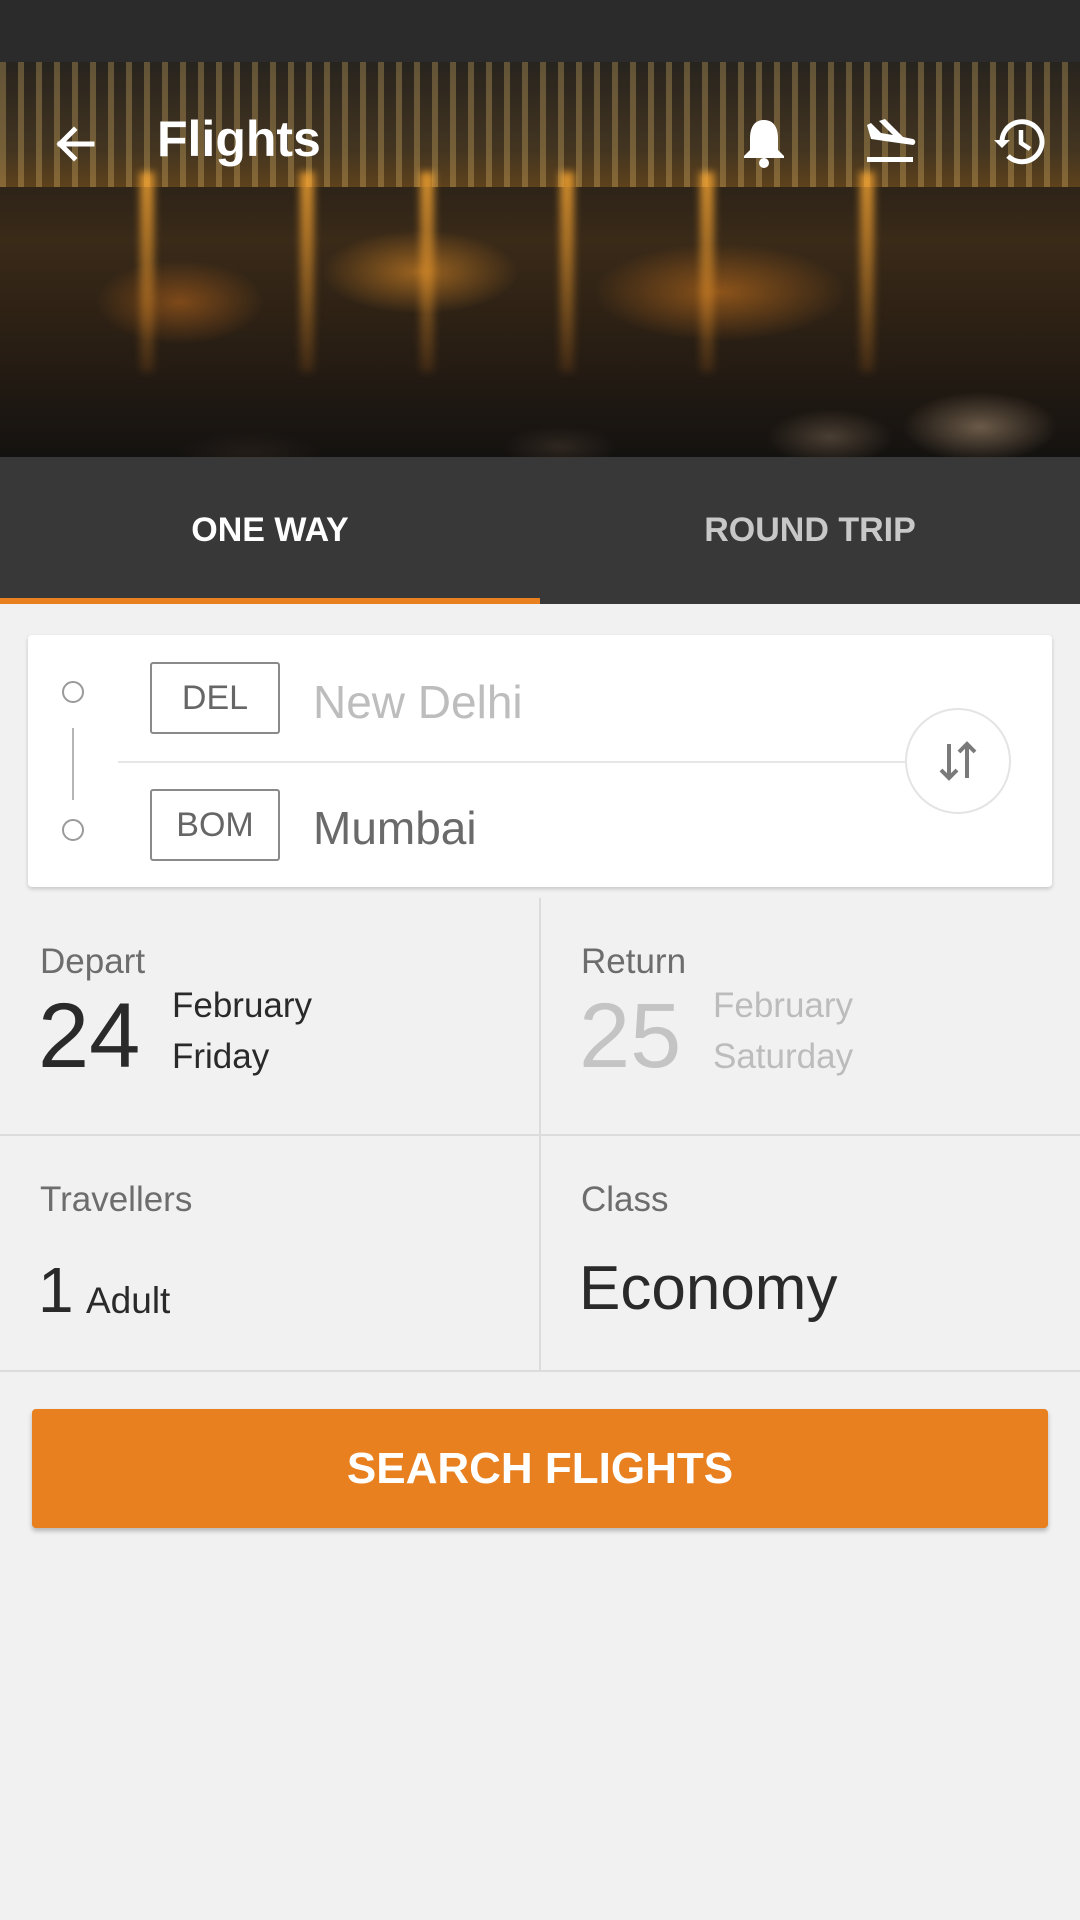 The height and width of the screenshot is (1920, 1080). Describe the element at coordinates (89, 1036) in the screenshot. I see `depart-day: 24` at that location.